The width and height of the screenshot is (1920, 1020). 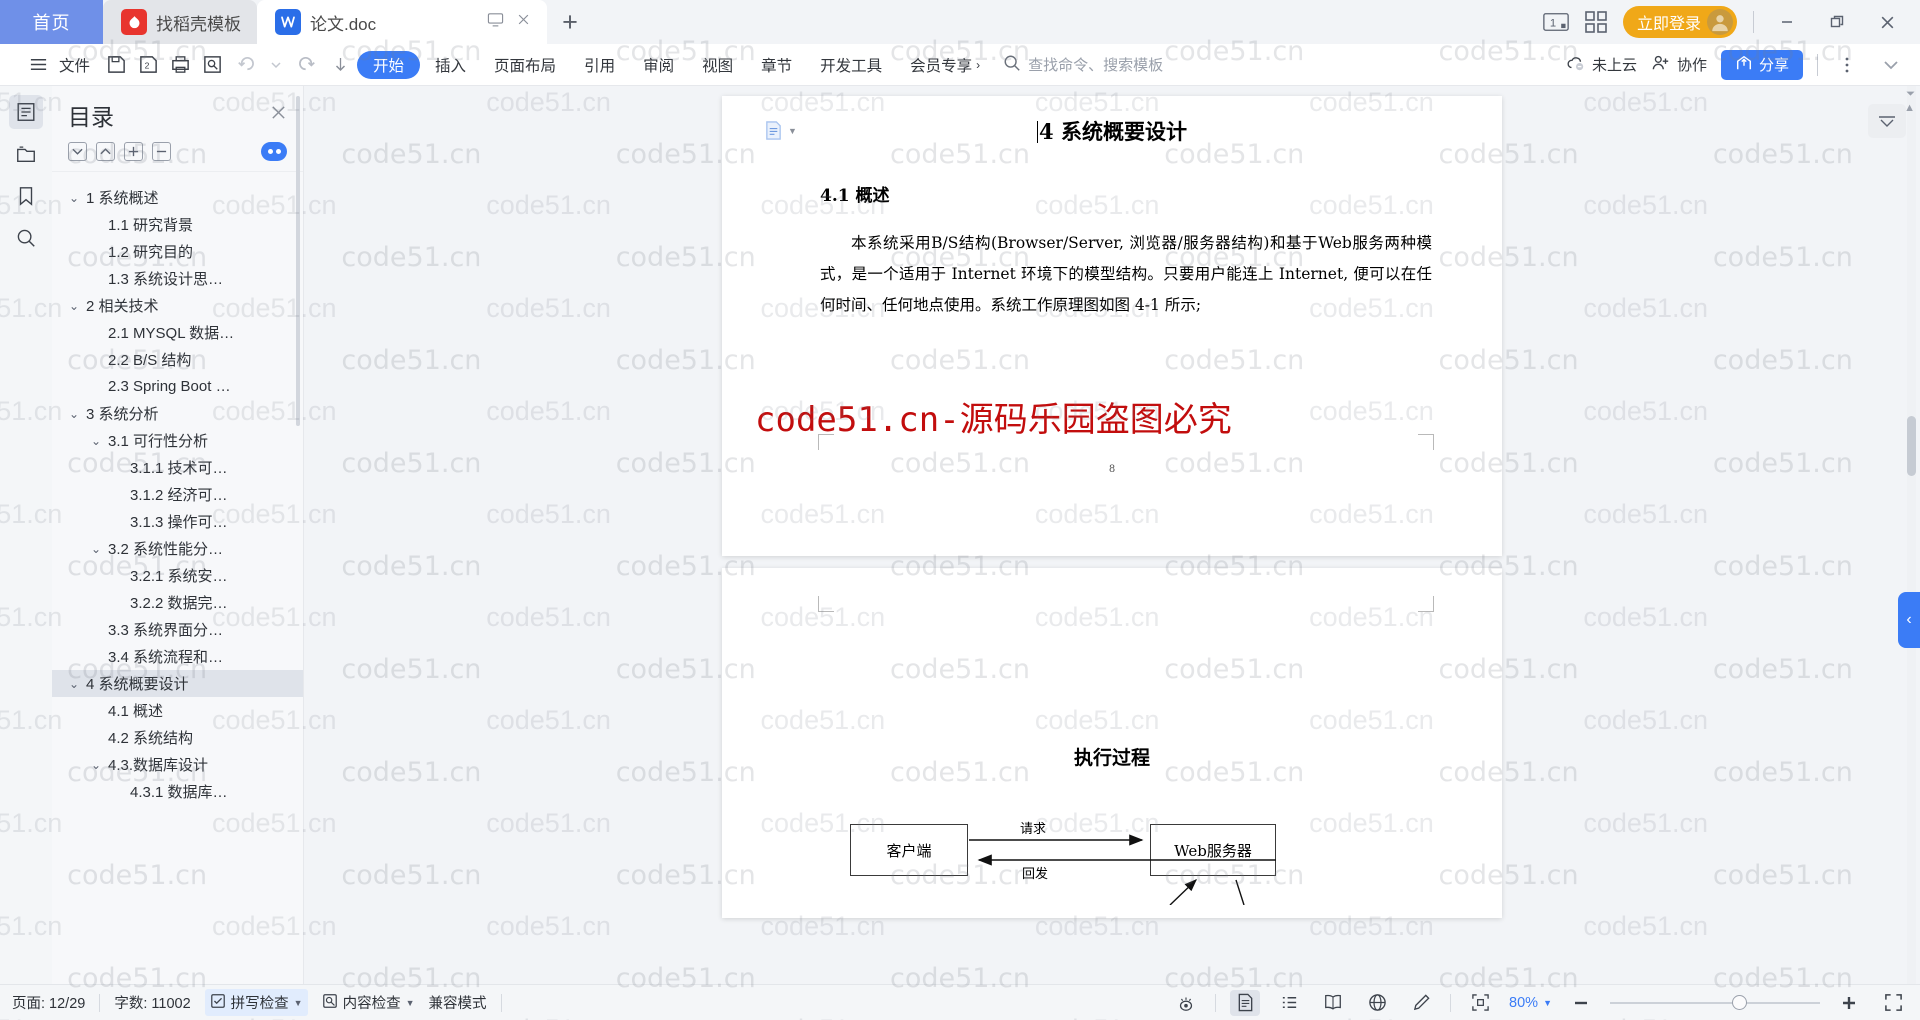 I want to click on close-button, so click(x=1887, y=22).